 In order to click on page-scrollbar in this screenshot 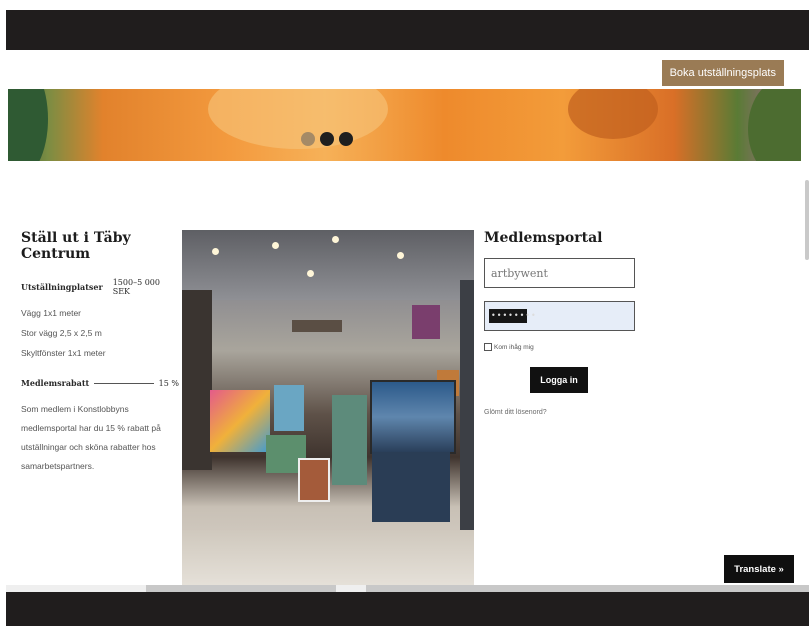, I will do `click(807, 220)`.